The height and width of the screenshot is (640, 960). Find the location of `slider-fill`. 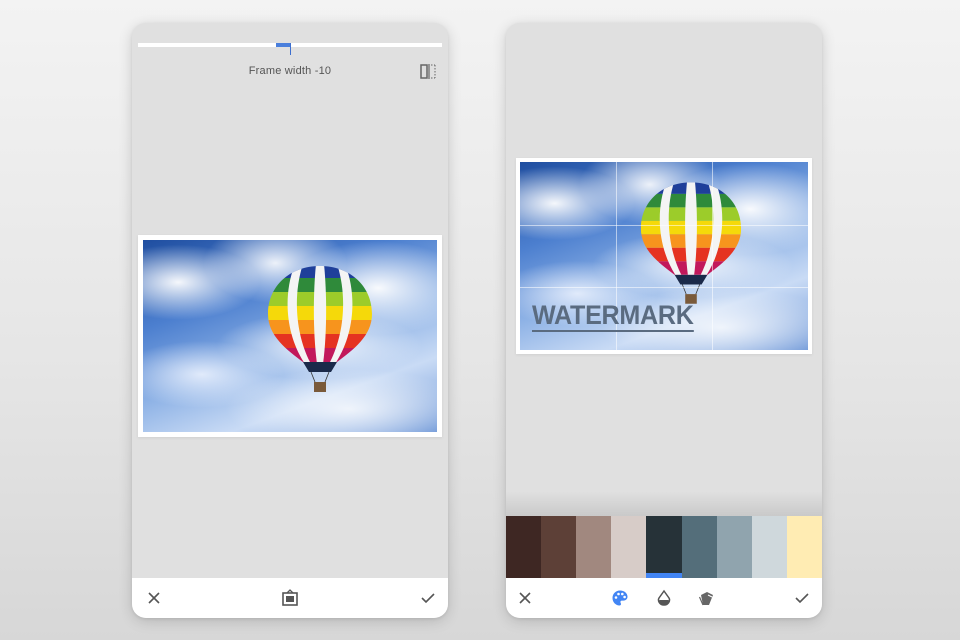

slider-fill is located at coordinates (283, 45).